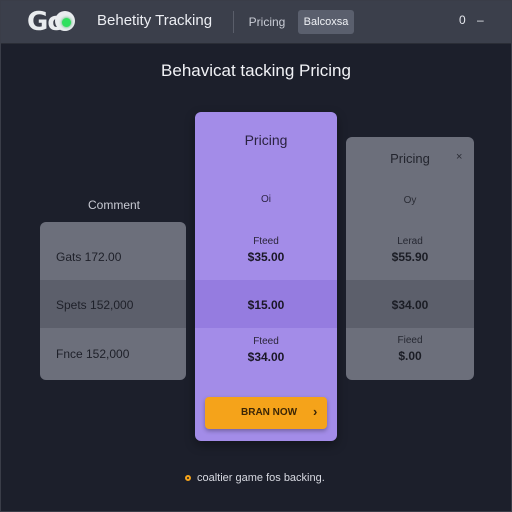  I want to click on right-row3-label: Fieed, so click(410, 340).